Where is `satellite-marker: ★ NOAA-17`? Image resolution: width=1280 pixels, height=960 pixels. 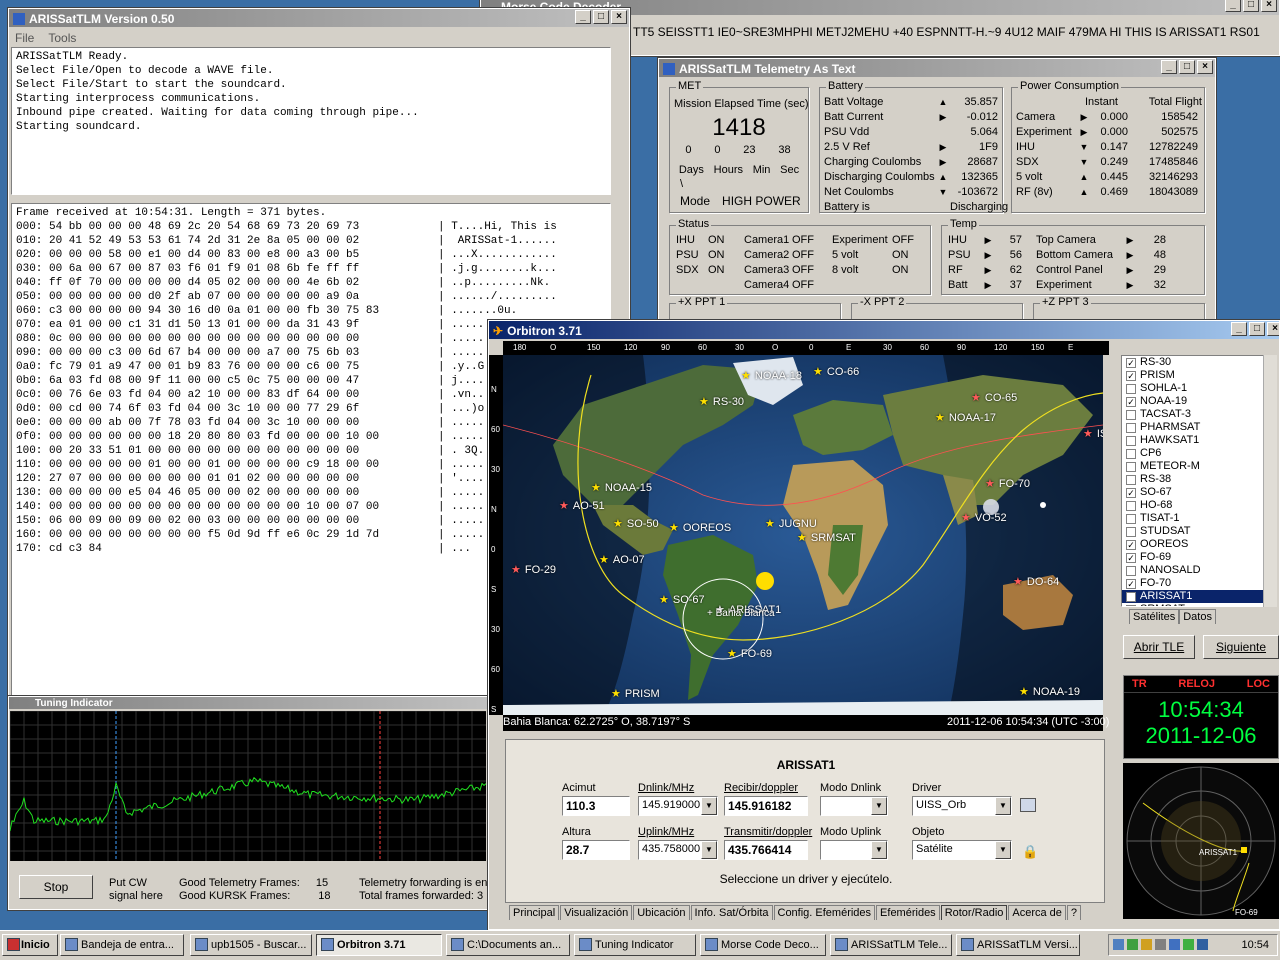
satellite-marker: ★ NOAA-17 is located at coordinates (965, 417).